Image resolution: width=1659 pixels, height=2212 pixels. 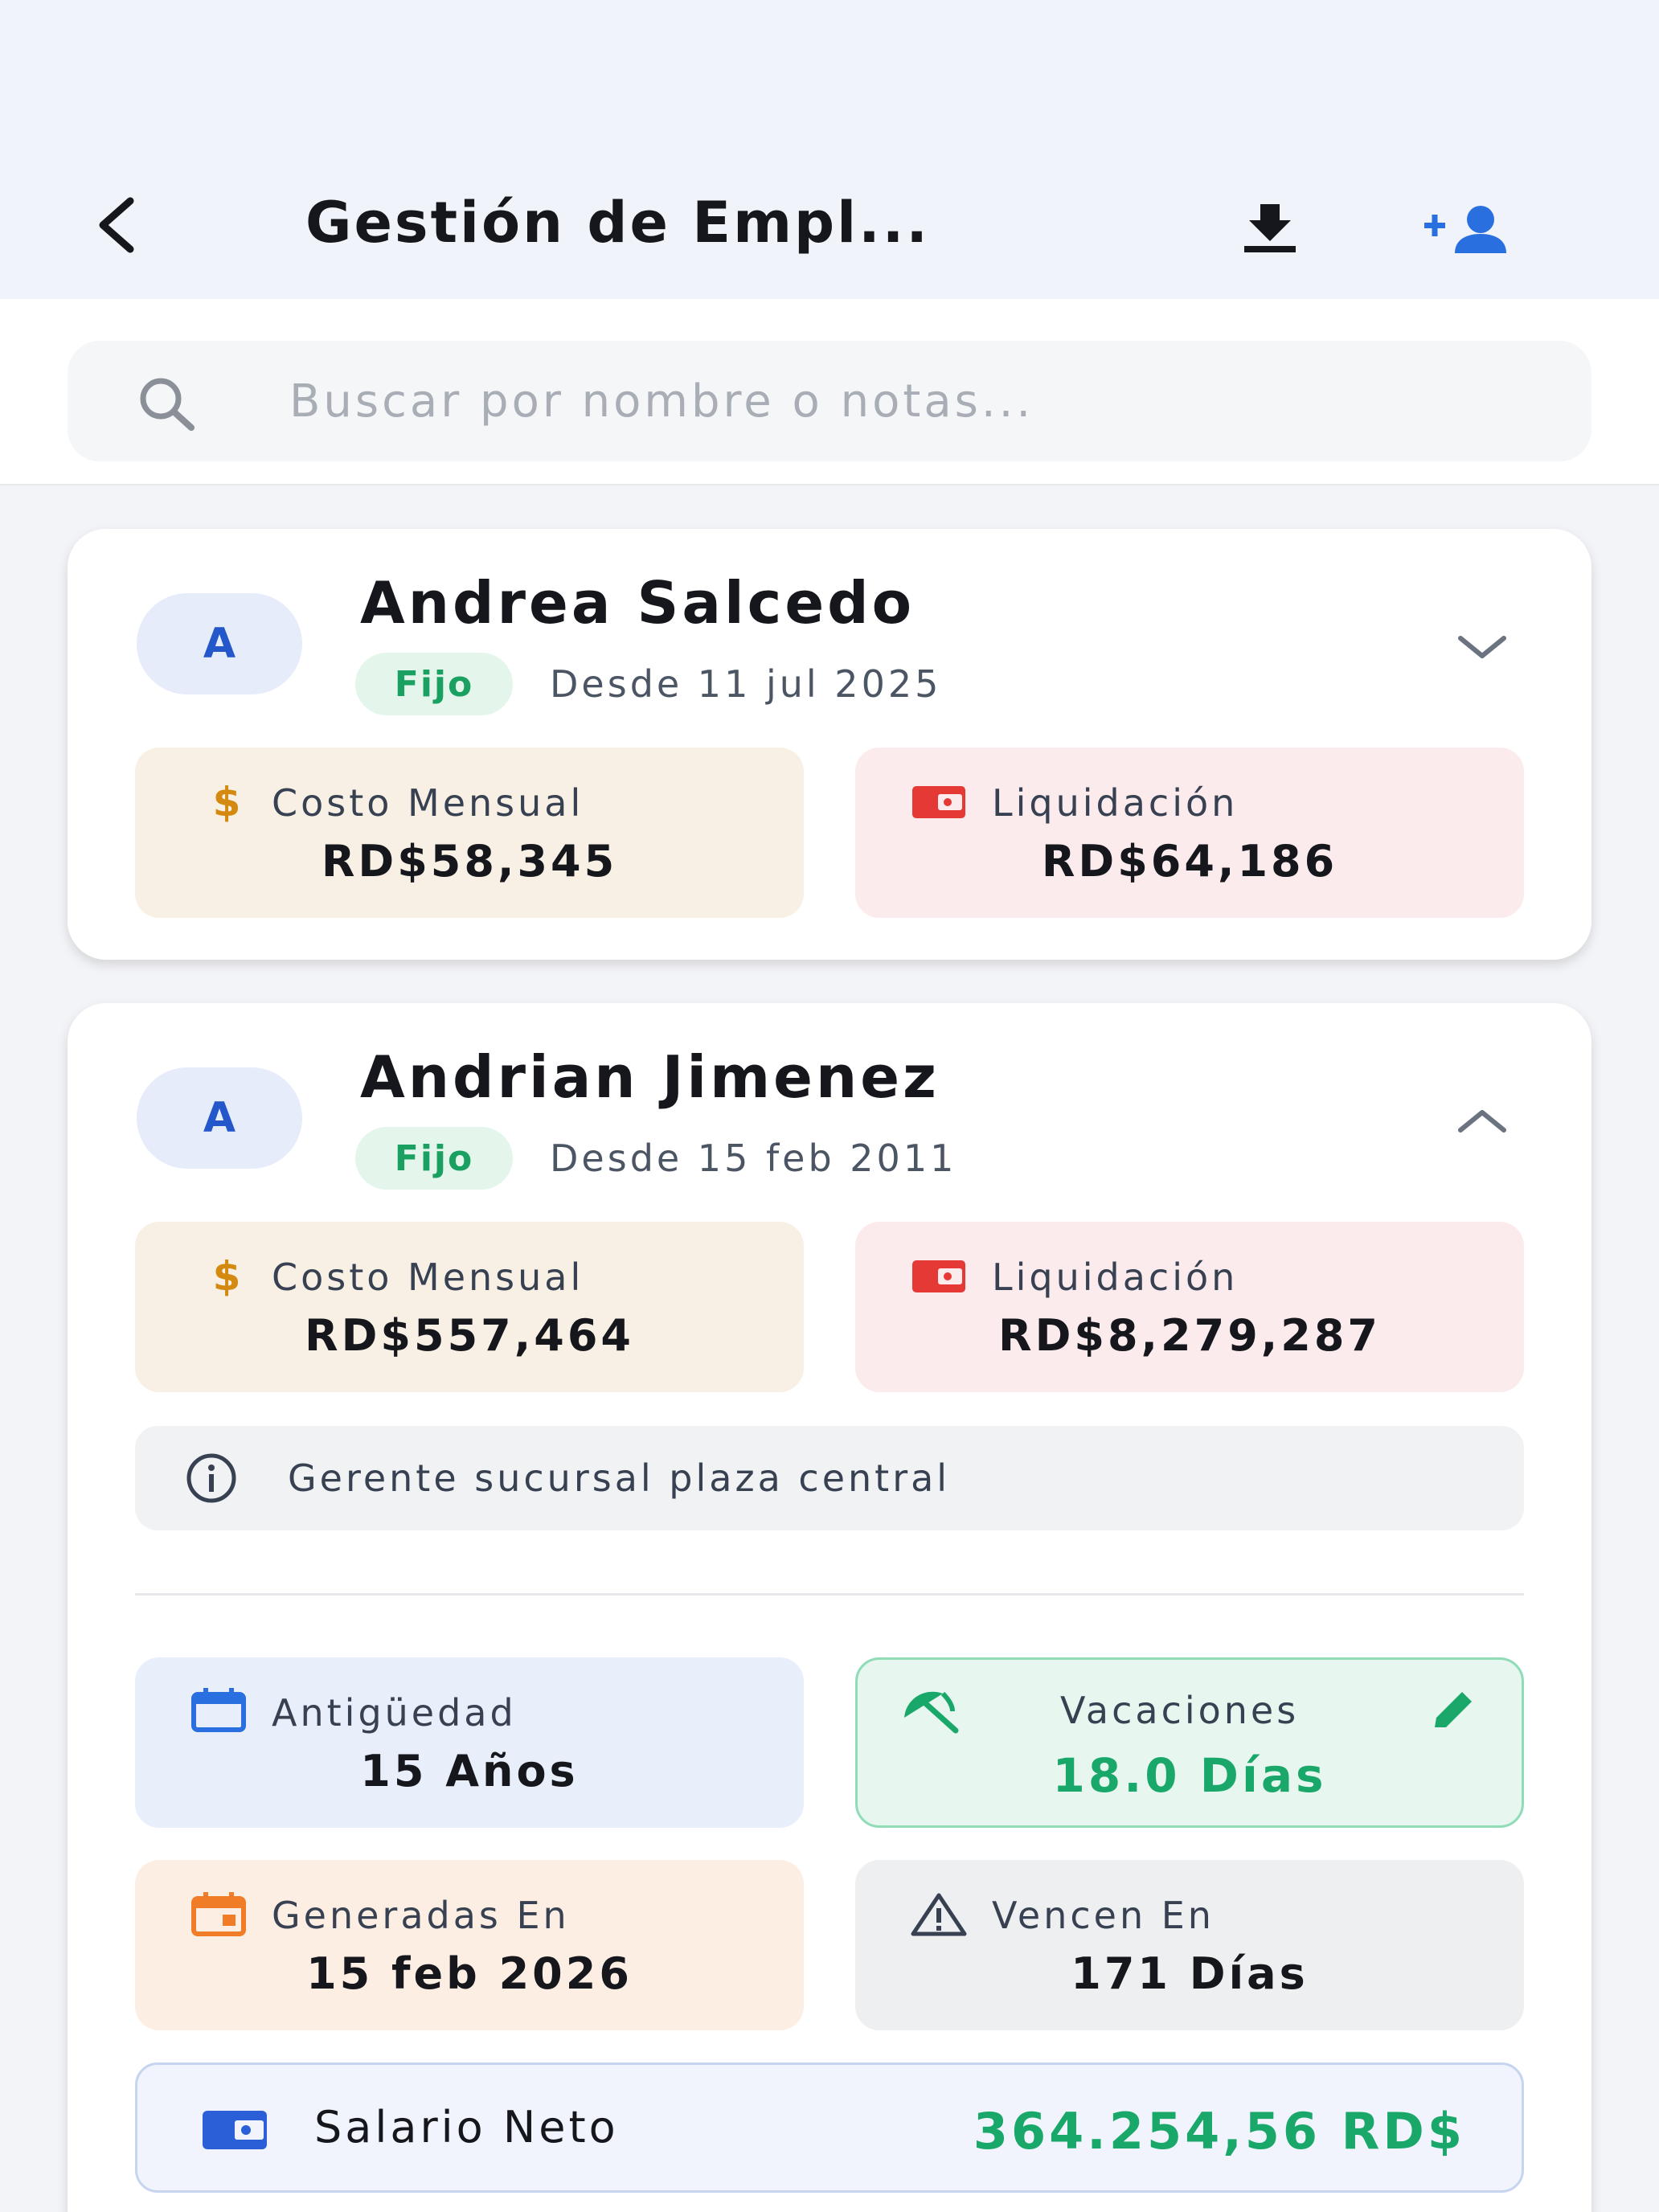 What do you see at coordinates (469, 833) in the screenshot?
I see `monthly-cost-tile: $ Costo Mensual RD$58,345` at bounding box center [469, 833].